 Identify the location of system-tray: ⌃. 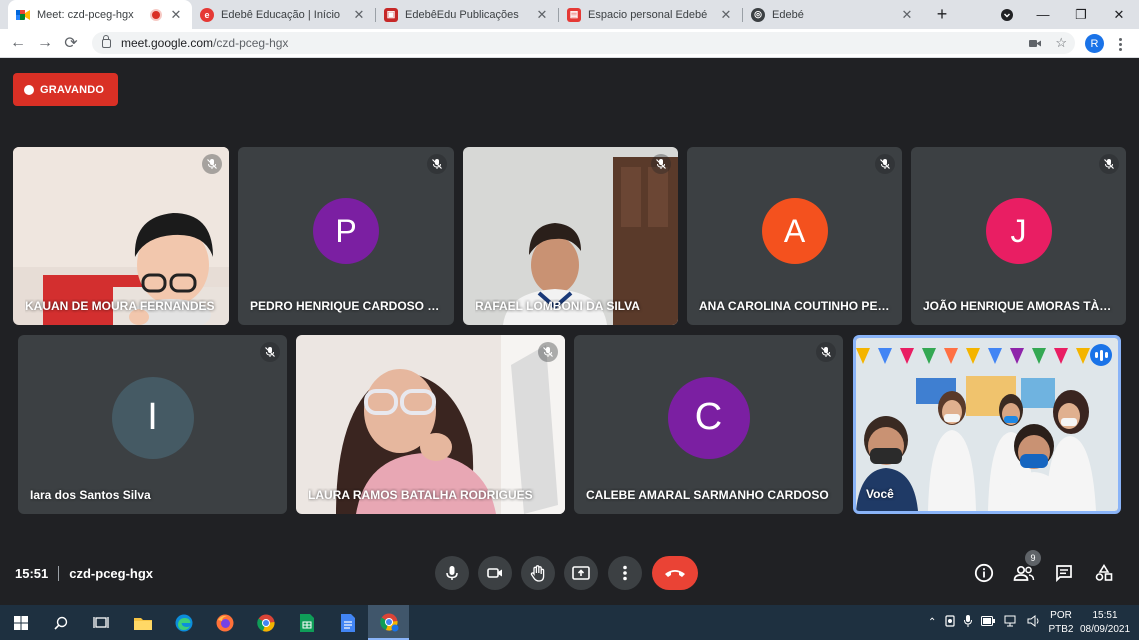
(984, 622).